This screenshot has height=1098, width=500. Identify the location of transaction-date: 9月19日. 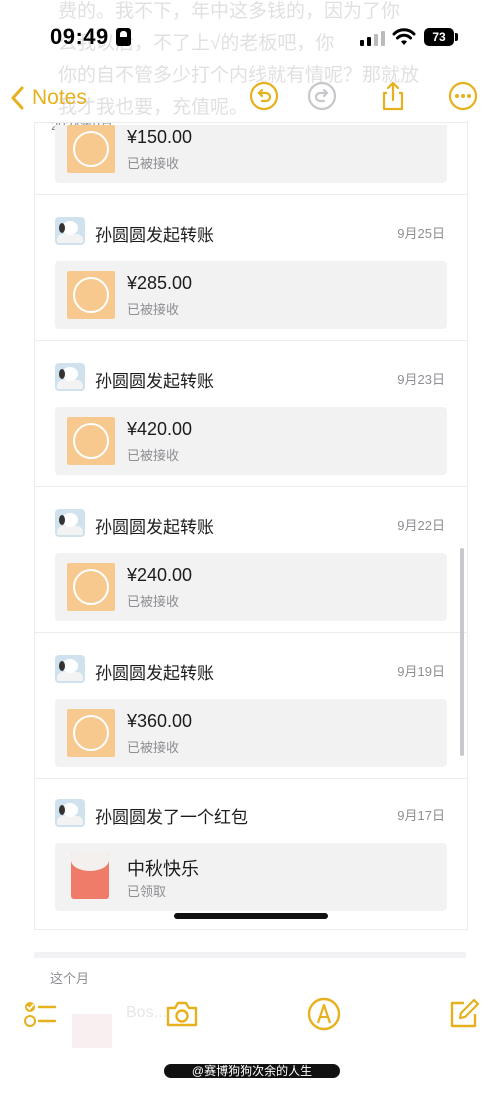
(421, 671).